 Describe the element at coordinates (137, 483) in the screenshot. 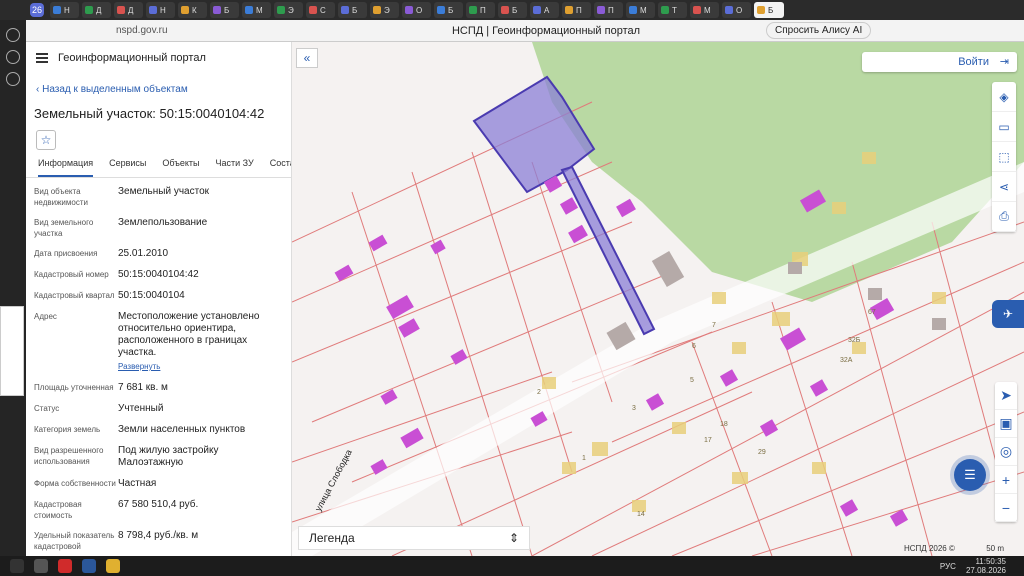

I see `property-value: Частная` at that location.